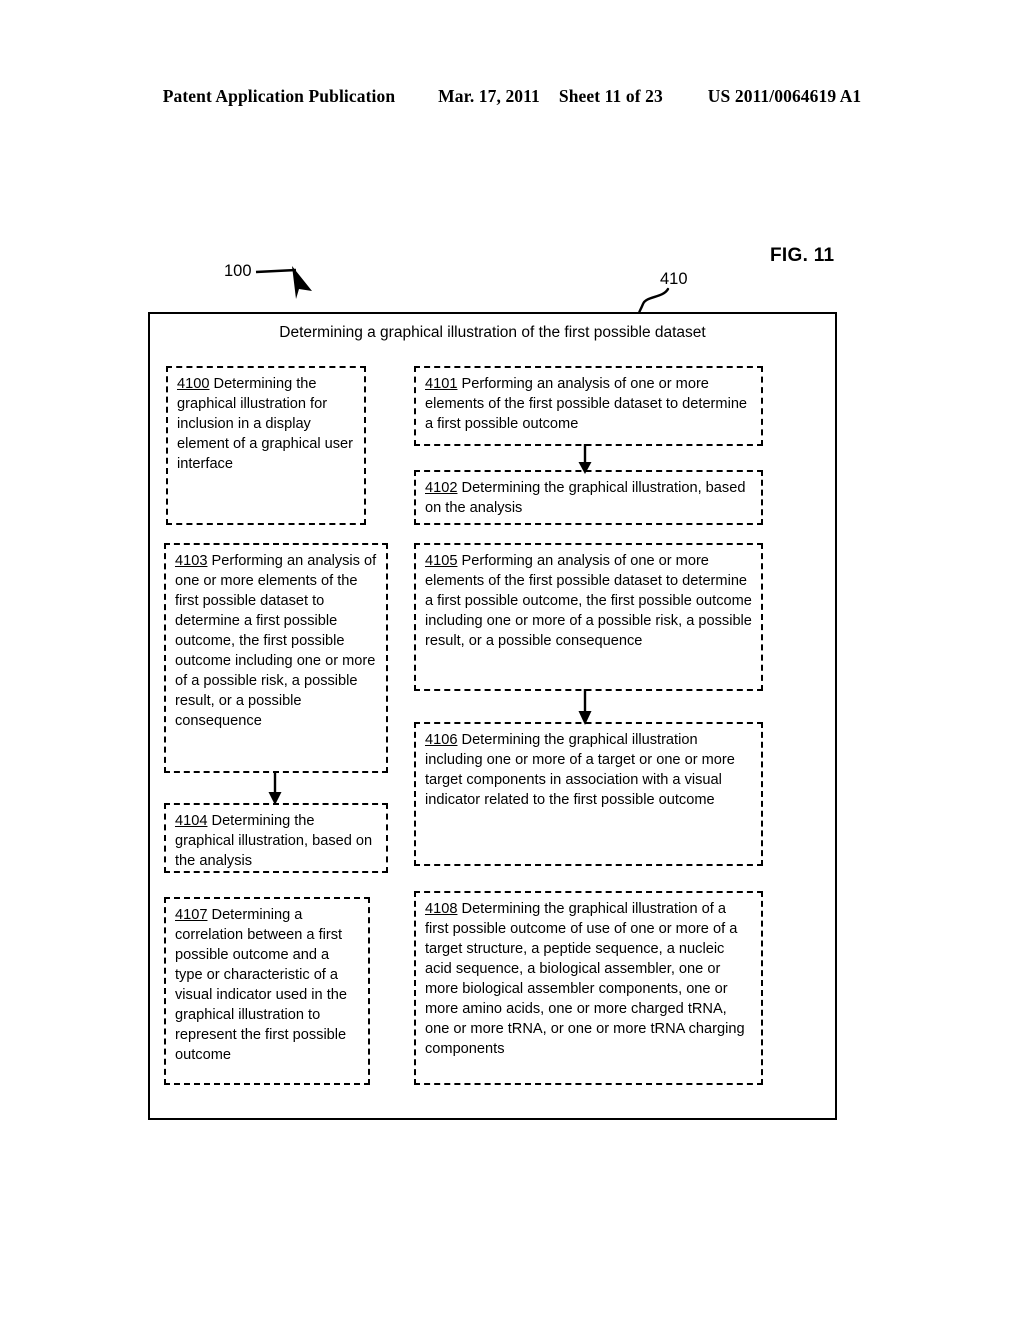  What do you see at coordinates (191, 821) in the screenshot?
I see `step-number-4104: 4104` at bounding box center [191, 821].